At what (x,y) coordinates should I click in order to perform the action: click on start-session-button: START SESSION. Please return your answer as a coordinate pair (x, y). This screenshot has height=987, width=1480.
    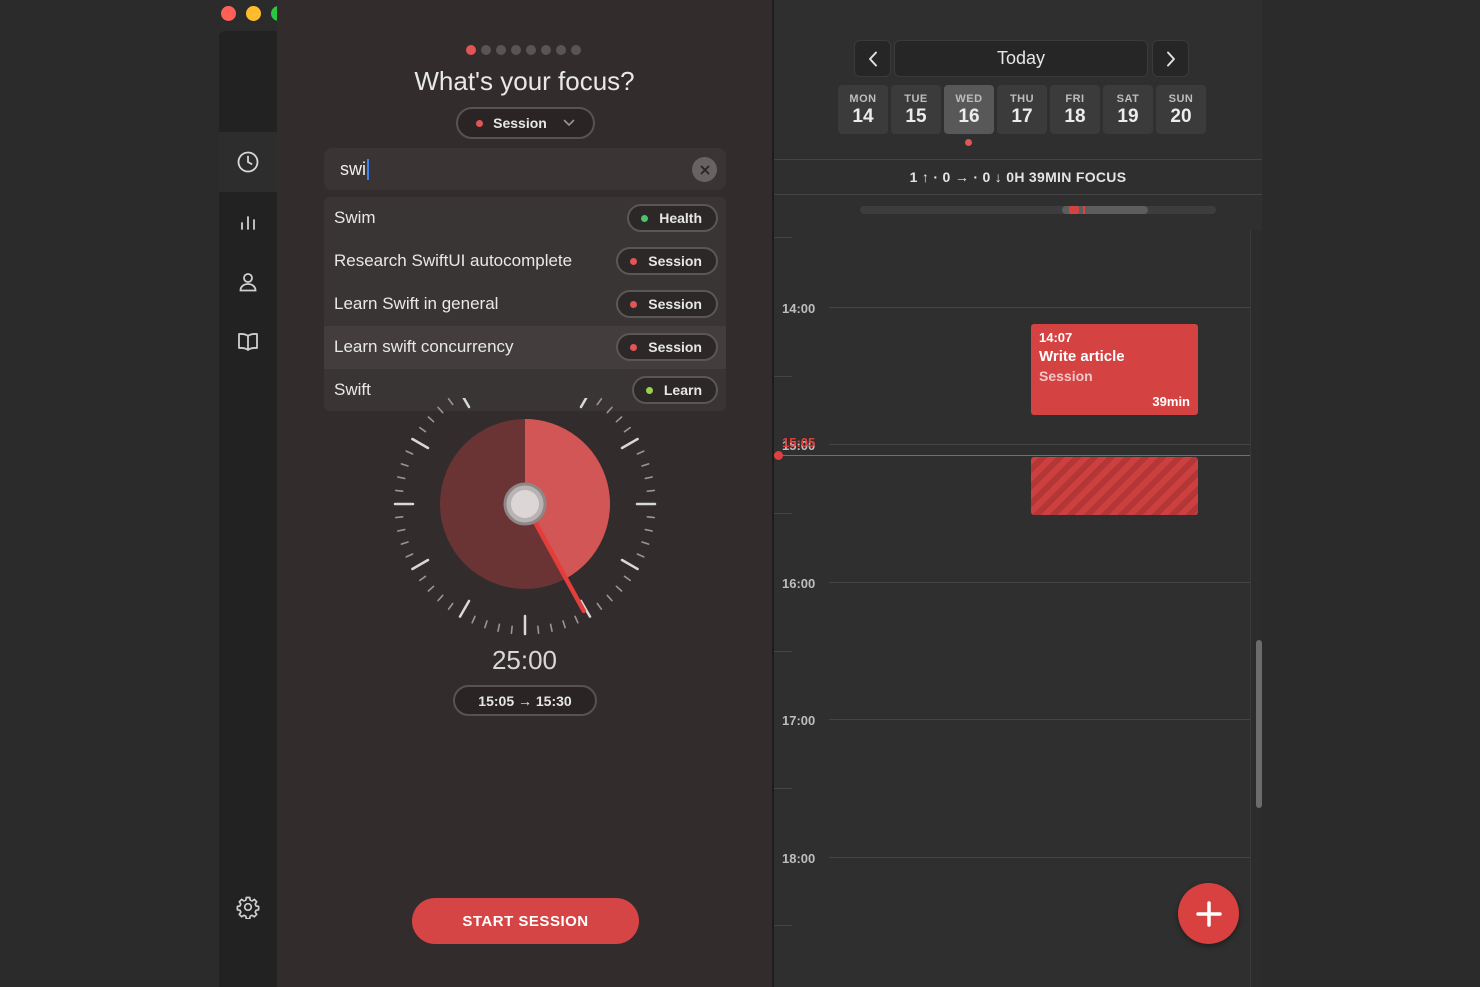
    Looking at the image, I should click on (525, 921).